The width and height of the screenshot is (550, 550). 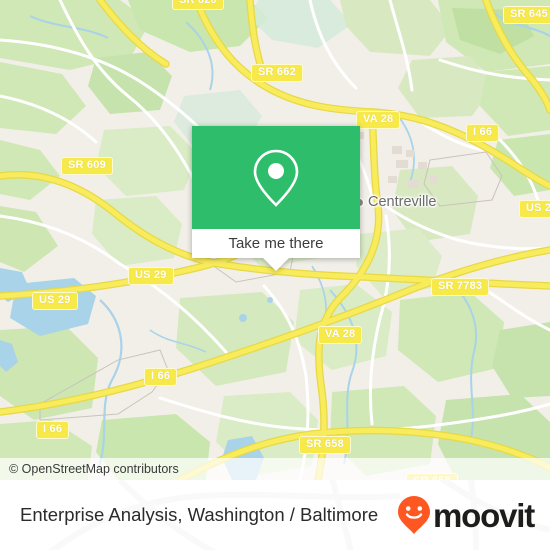 What do you see at coordinates (198, 5) in the screenshot?
I see `road-shield: SR 620` at bounding box center [198, 5].